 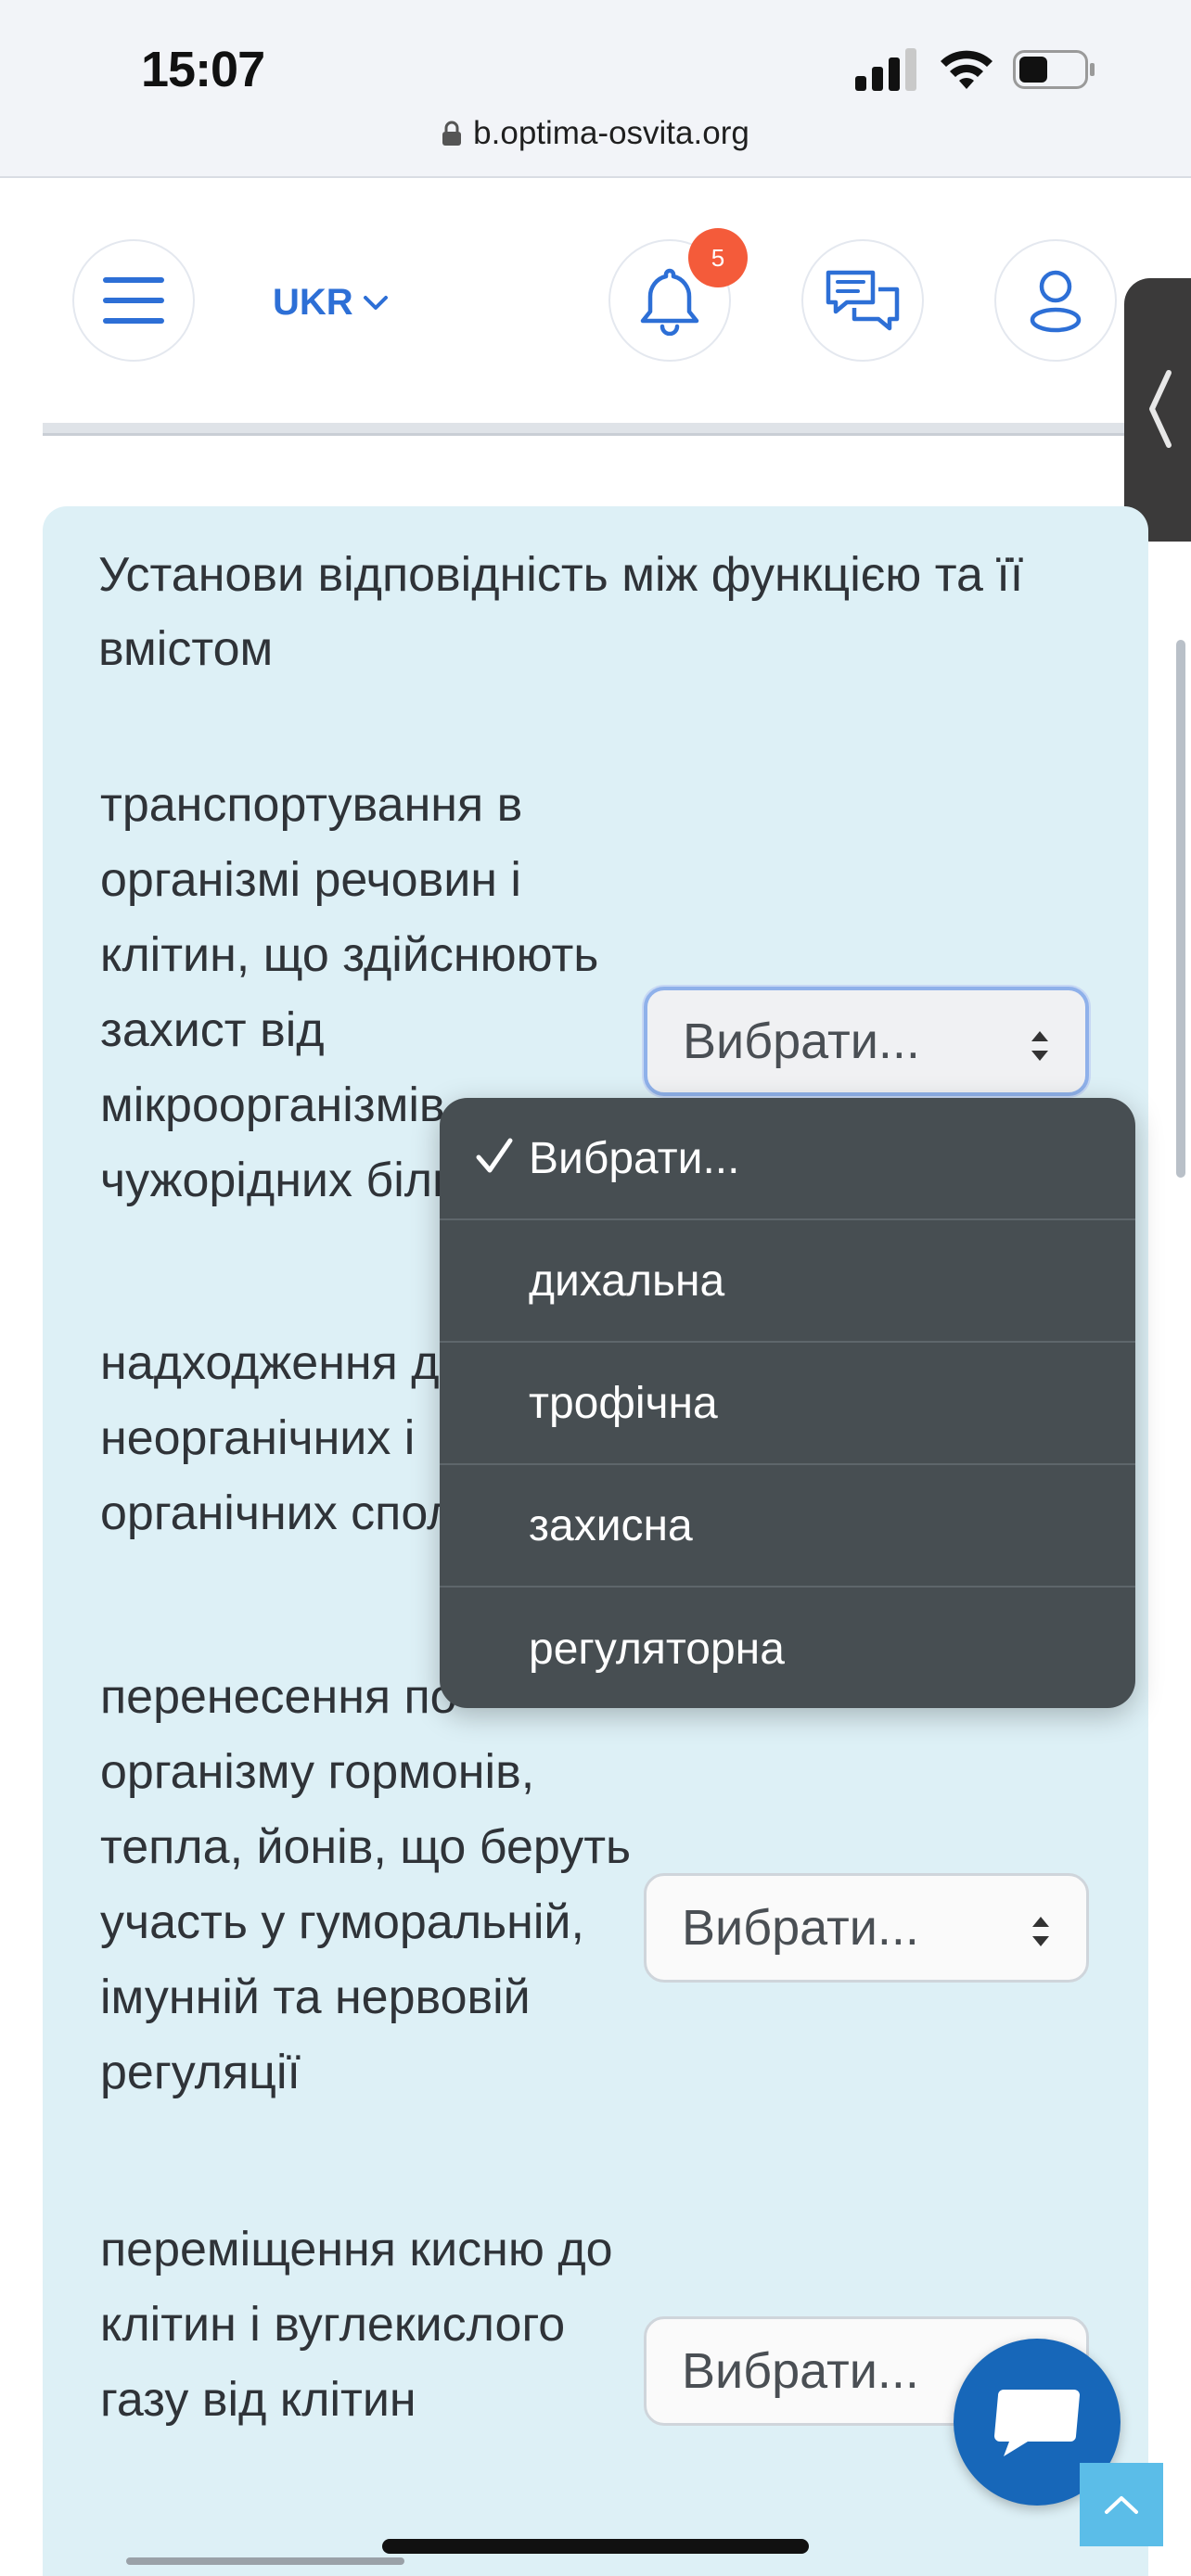 I want to click on scroll-to-top-button, so click(x=1121, y=2504).